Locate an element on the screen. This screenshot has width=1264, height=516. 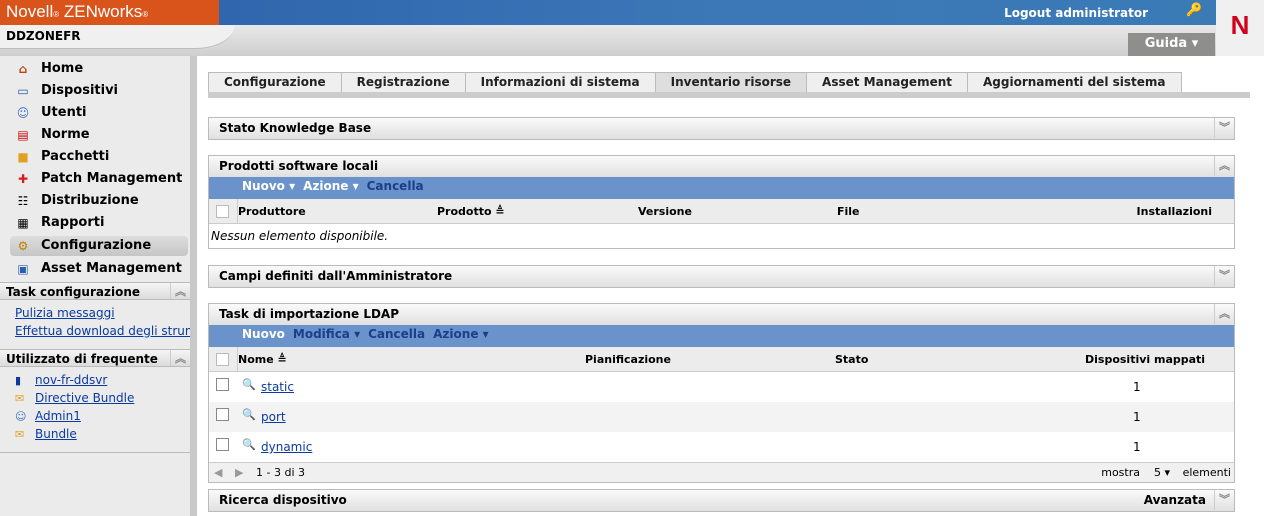
tab-asset-management: Asset Management is located at coordinates (886, 82).